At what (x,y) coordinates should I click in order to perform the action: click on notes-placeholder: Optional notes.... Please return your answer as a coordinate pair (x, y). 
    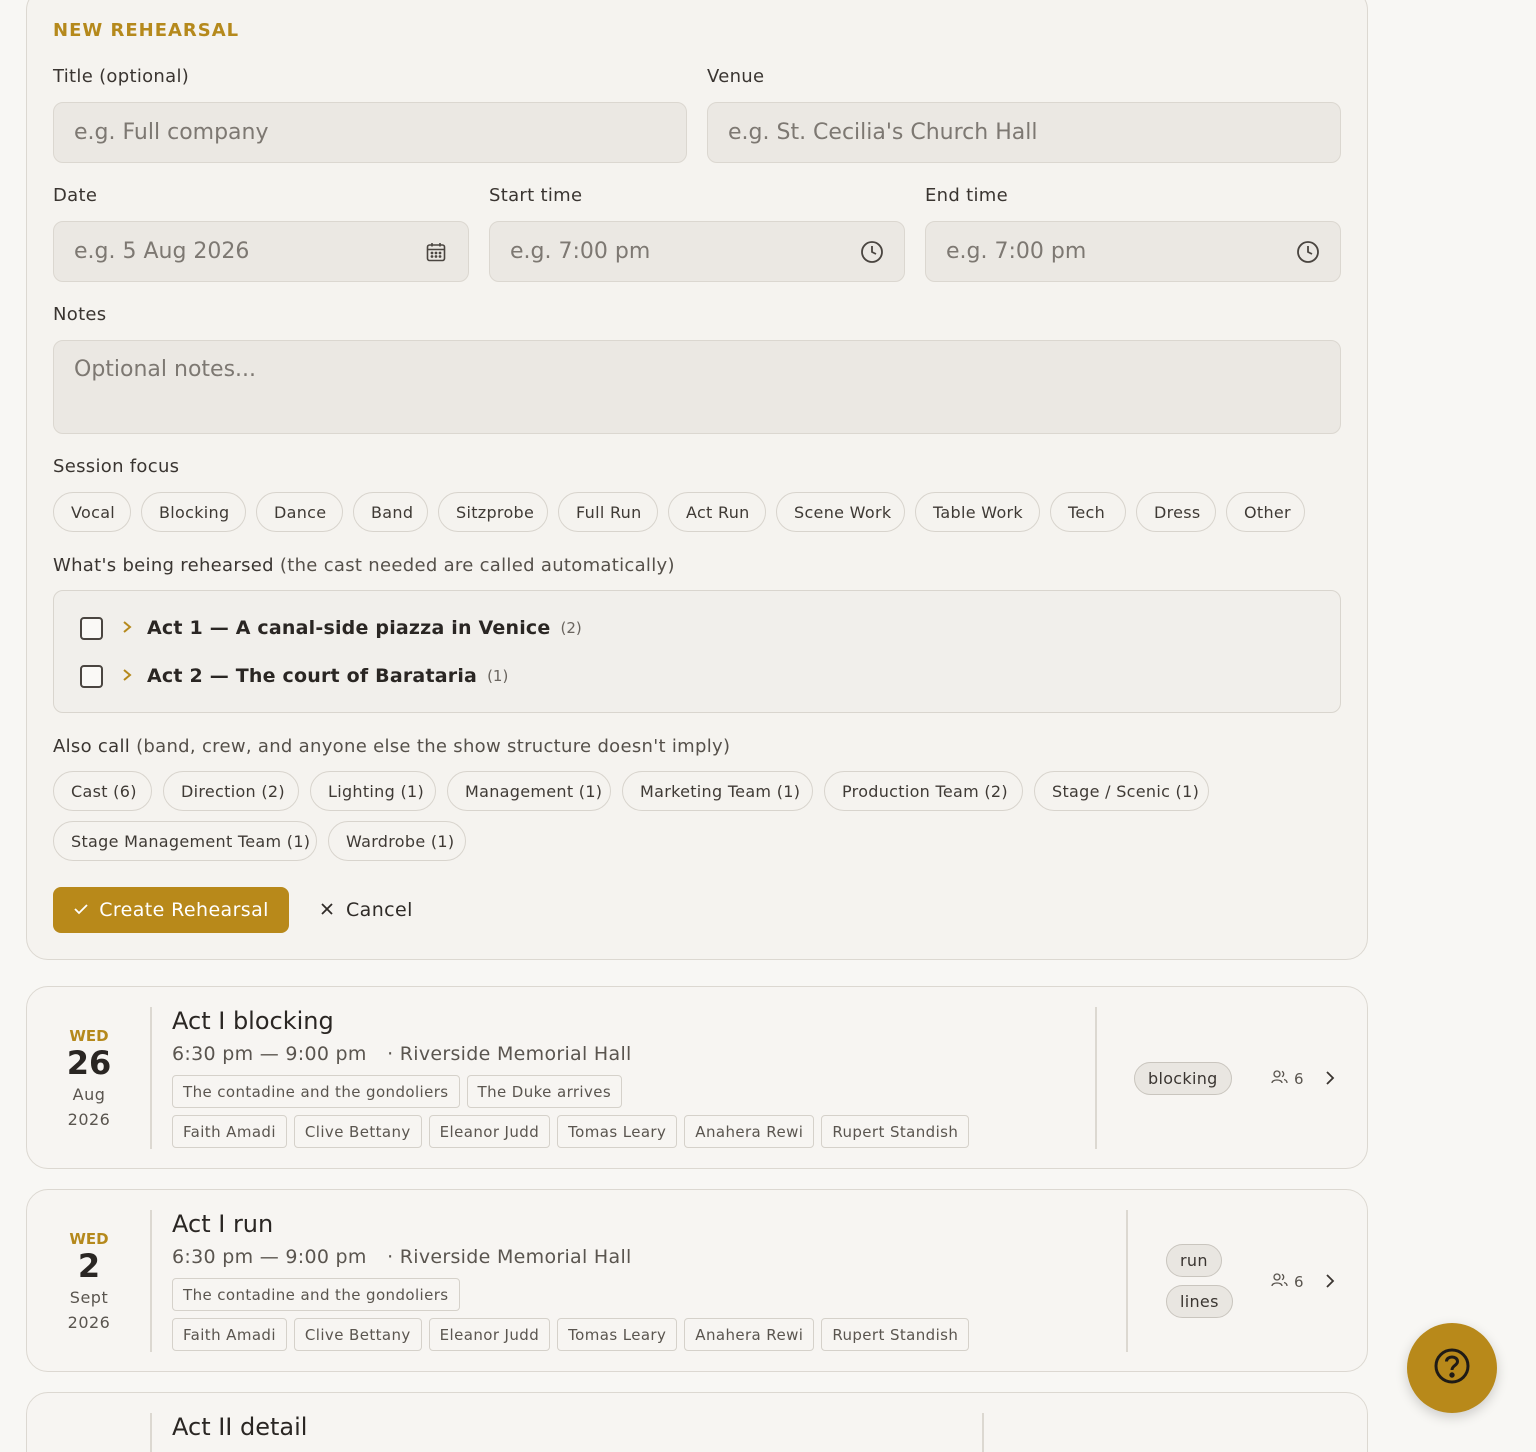
    Looking at the image, I should click on (165, 369).